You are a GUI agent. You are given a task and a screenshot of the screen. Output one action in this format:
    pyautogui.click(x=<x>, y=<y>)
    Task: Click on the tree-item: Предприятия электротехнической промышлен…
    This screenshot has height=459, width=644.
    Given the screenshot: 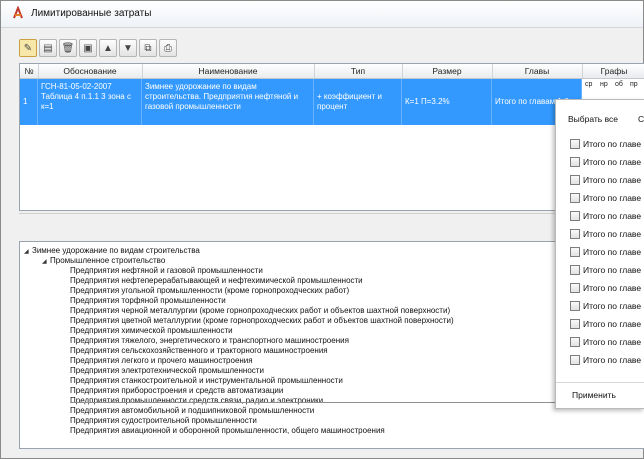 What is the action you would take?
    pyautogui.click(x=167, y=371)
    